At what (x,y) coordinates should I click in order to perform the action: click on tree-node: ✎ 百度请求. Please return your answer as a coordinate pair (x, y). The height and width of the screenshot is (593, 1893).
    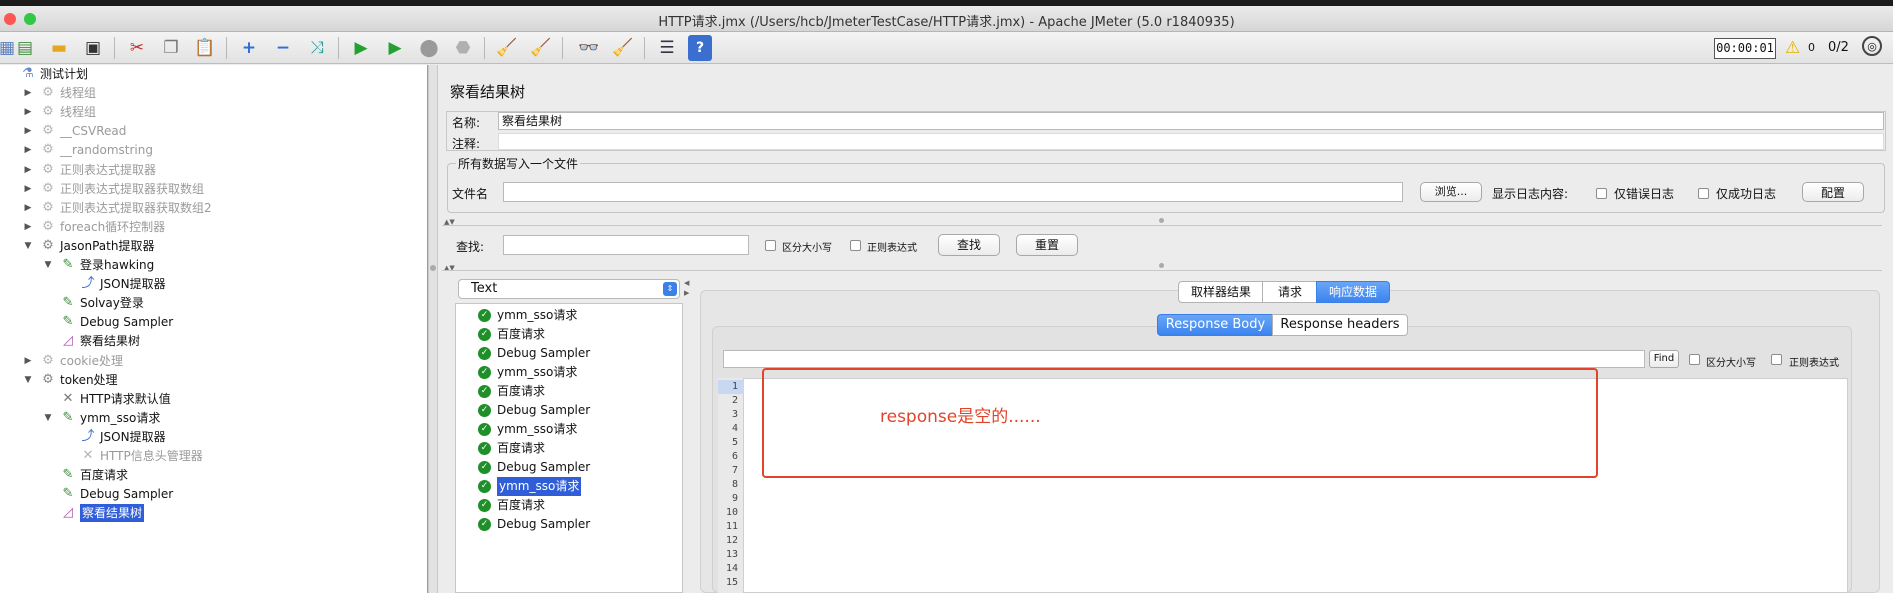
    Looking at the image, I should click on (94, 475).